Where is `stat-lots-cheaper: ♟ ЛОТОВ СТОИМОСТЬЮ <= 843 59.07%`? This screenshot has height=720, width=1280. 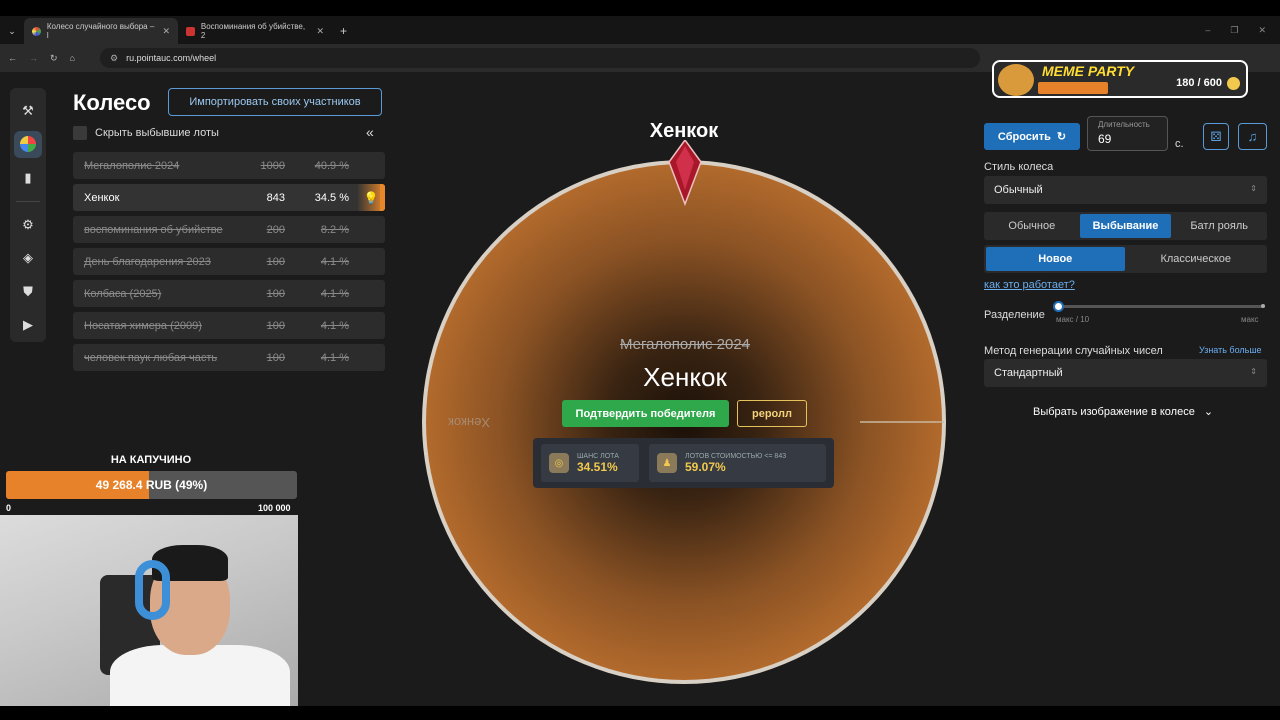 stat-lots-cheaper: ♟ ЛОТОВ СТОИМОСТЬЮ <= 843 59.07% is located at coordinates (737, 463).